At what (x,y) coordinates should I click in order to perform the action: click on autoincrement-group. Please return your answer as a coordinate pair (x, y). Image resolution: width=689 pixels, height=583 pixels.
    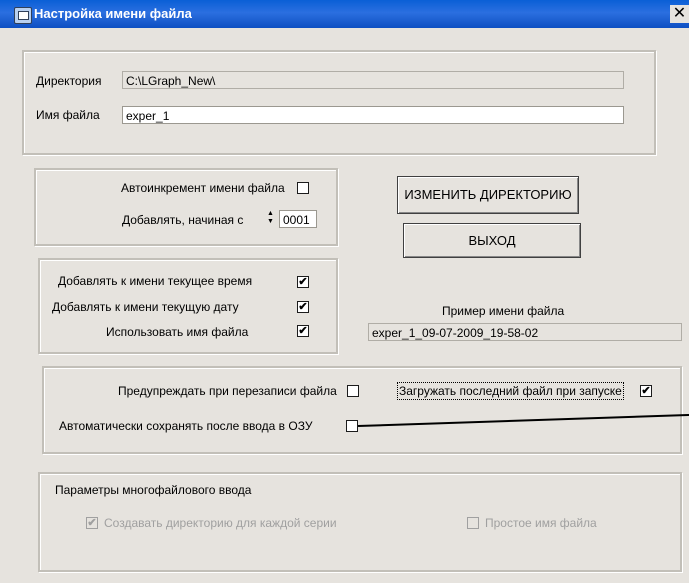
    Looking at the image, I should click on (186, 207).